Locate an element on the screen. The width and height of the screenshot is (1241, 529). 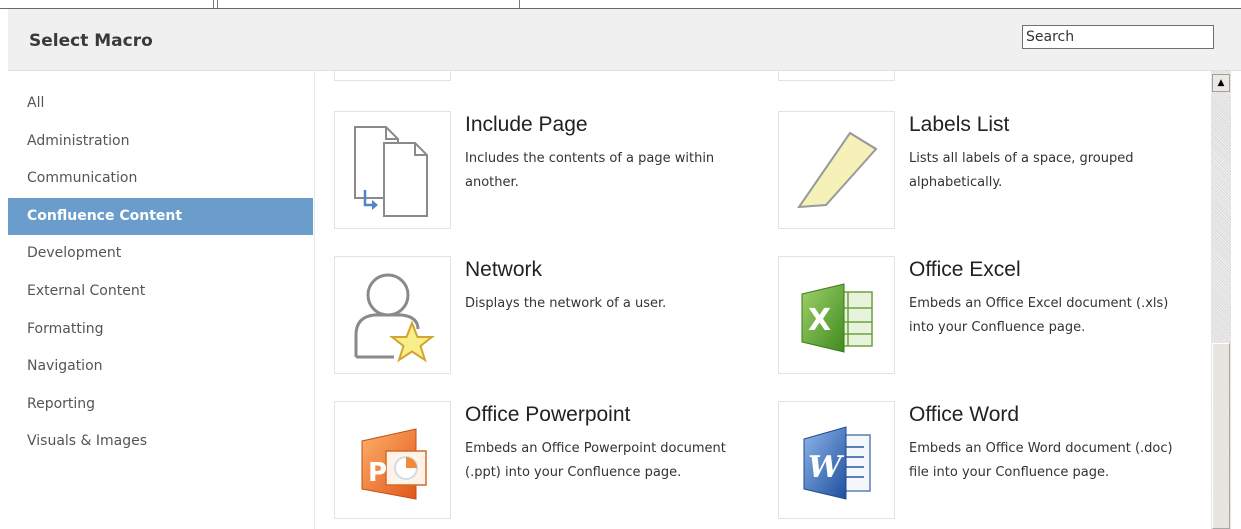
macro-name: Office Word is located at coordinates (964, 414).